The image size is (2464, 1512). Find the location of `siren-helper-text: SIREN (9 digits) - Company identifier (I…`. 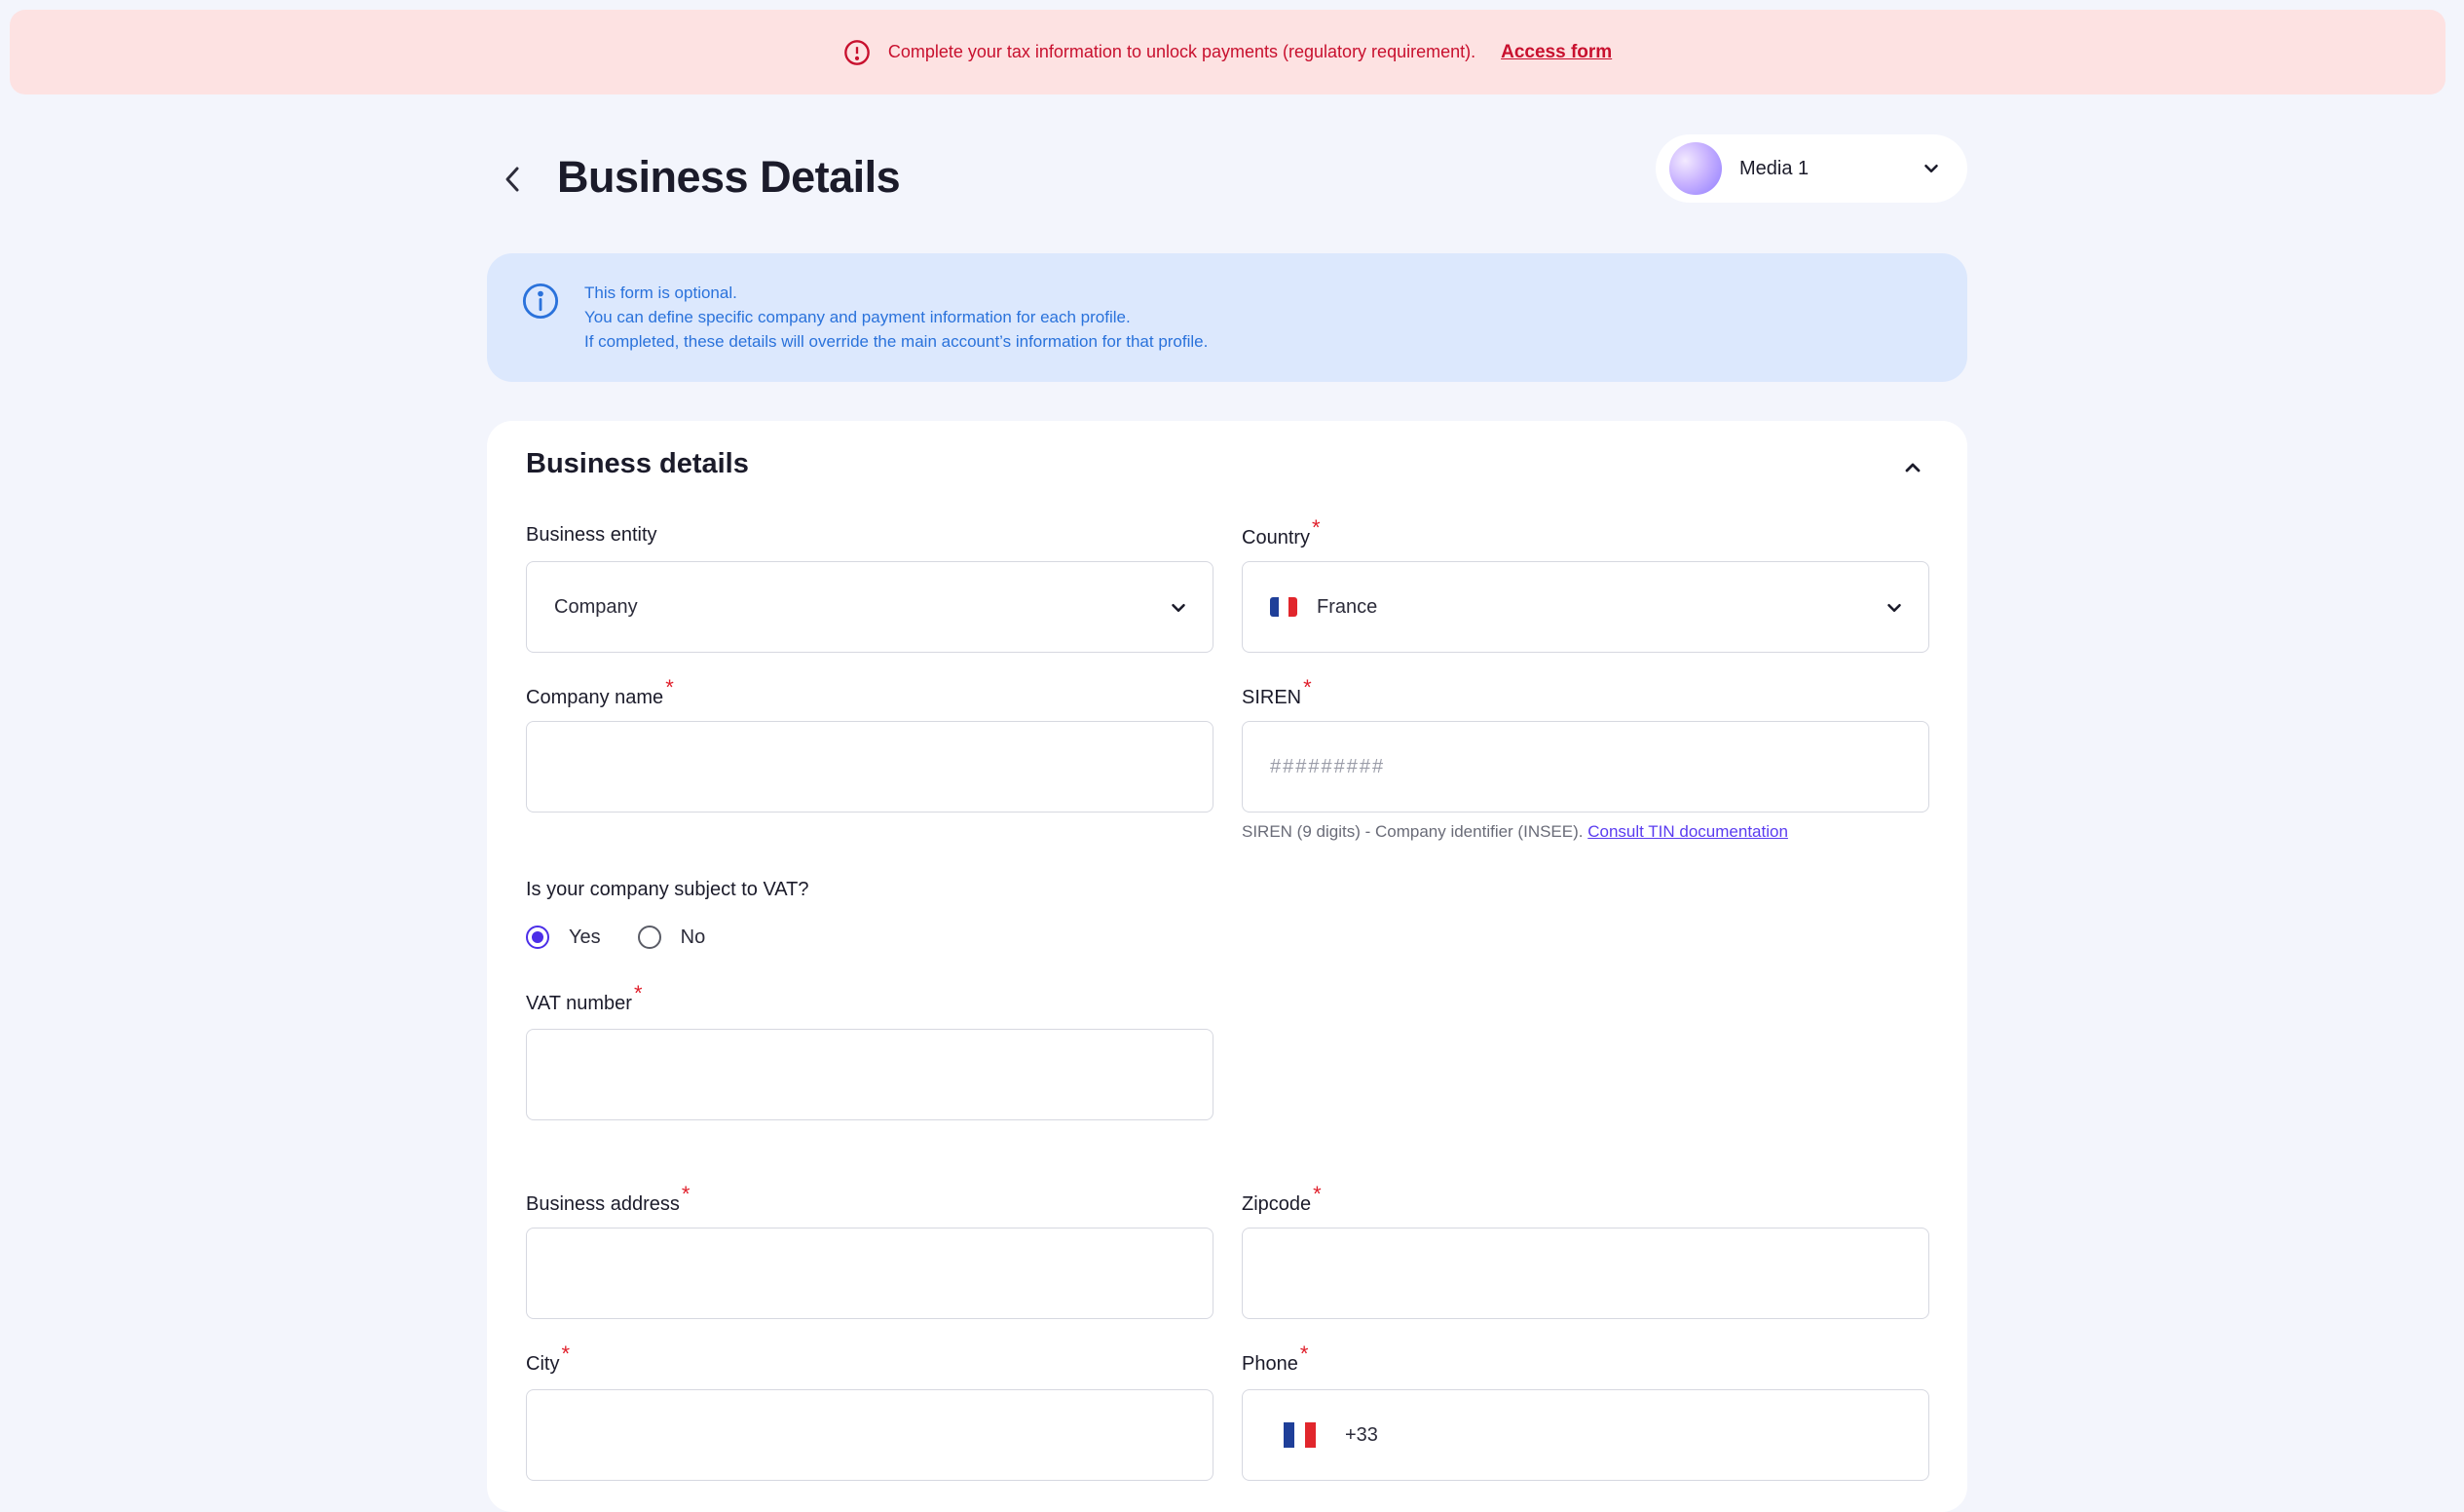

siren-helper-text: SIREN (9 digits) - Company identifier (I… is located at coordinates (1515, 831).